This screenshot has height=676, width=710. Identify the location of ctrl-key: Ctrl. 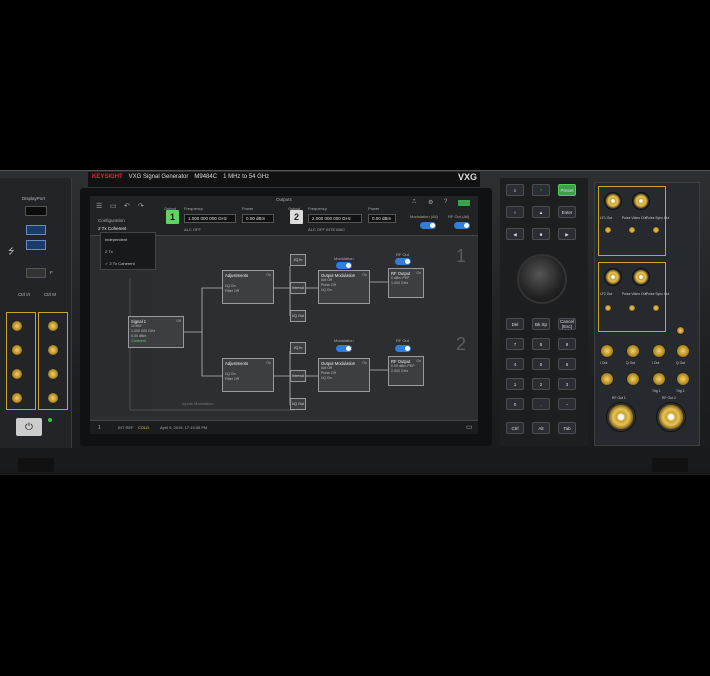
(515, 428).